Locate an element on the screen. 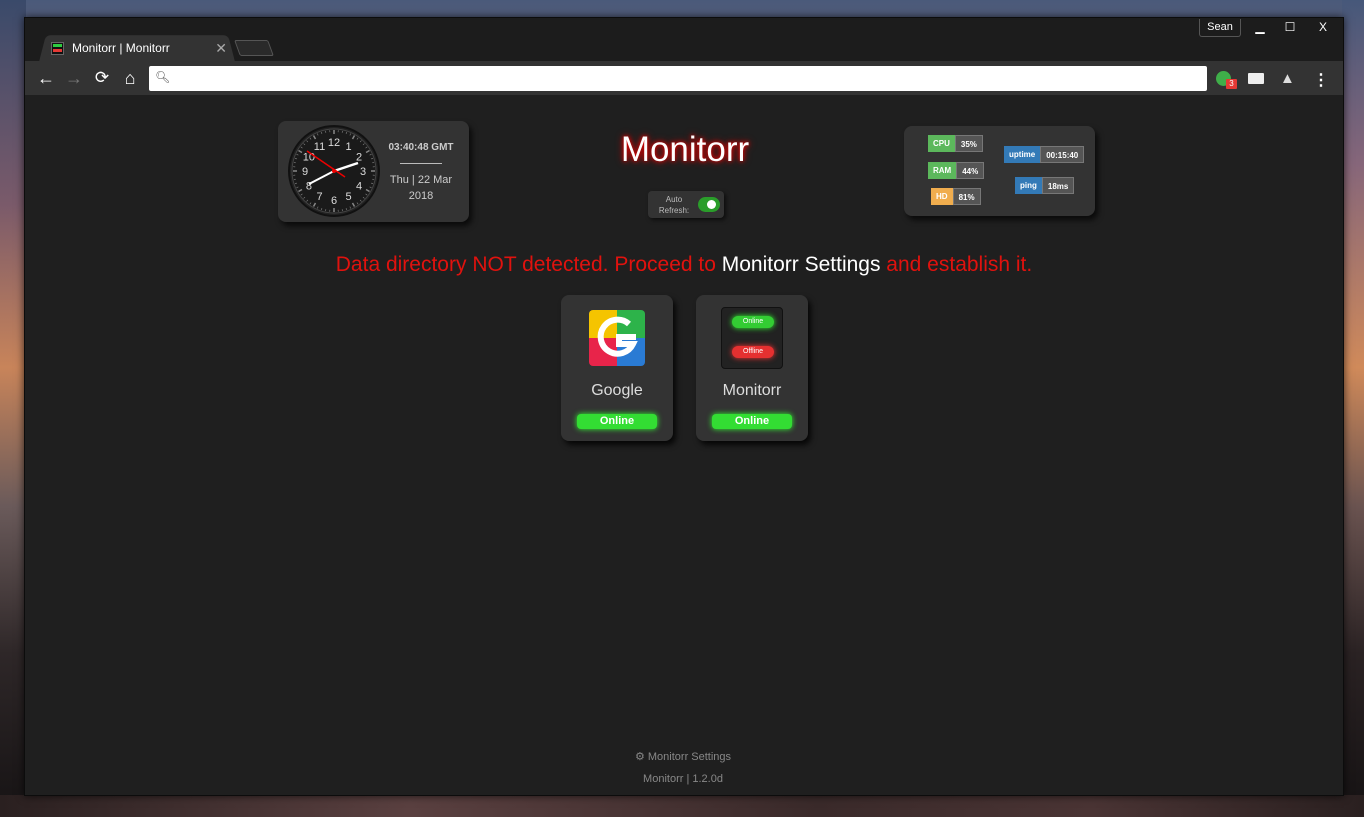 The width and height of the screenshot is (1364, 817). clock-number: 7 is located at coordinates (319, 197).